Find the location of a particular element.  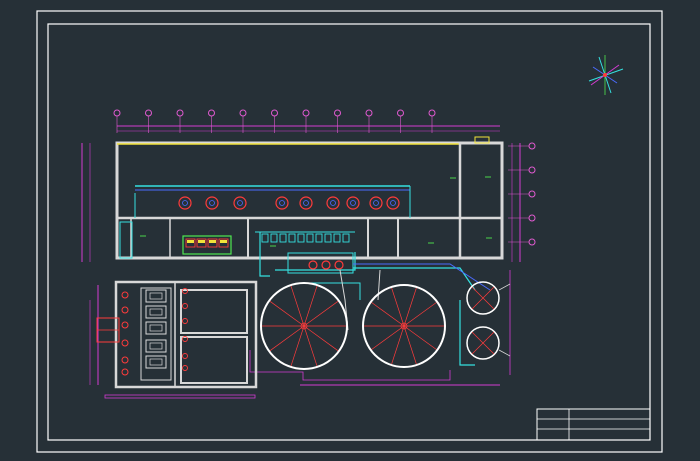

equipment-group-middle is located at coordinates (305, 237).